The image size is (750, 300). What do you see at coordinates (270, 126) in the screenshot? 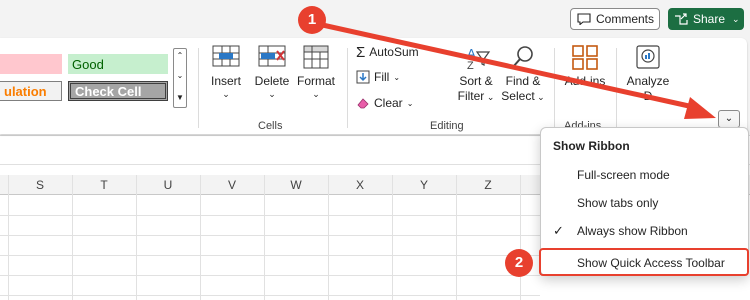
I see `cells-group-label: Cells` at bounding box center [270, 126].